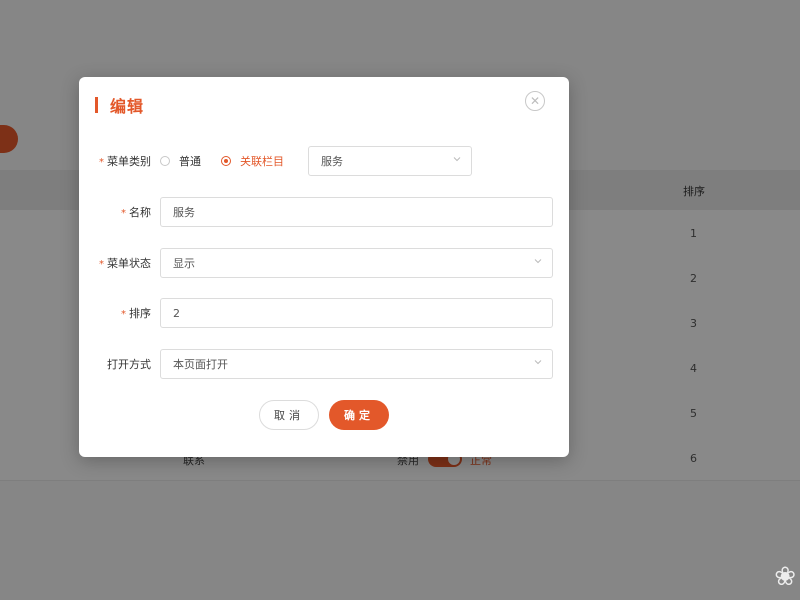  I want to click on radio-linked-column: 关联栏目, so click(252, 161).